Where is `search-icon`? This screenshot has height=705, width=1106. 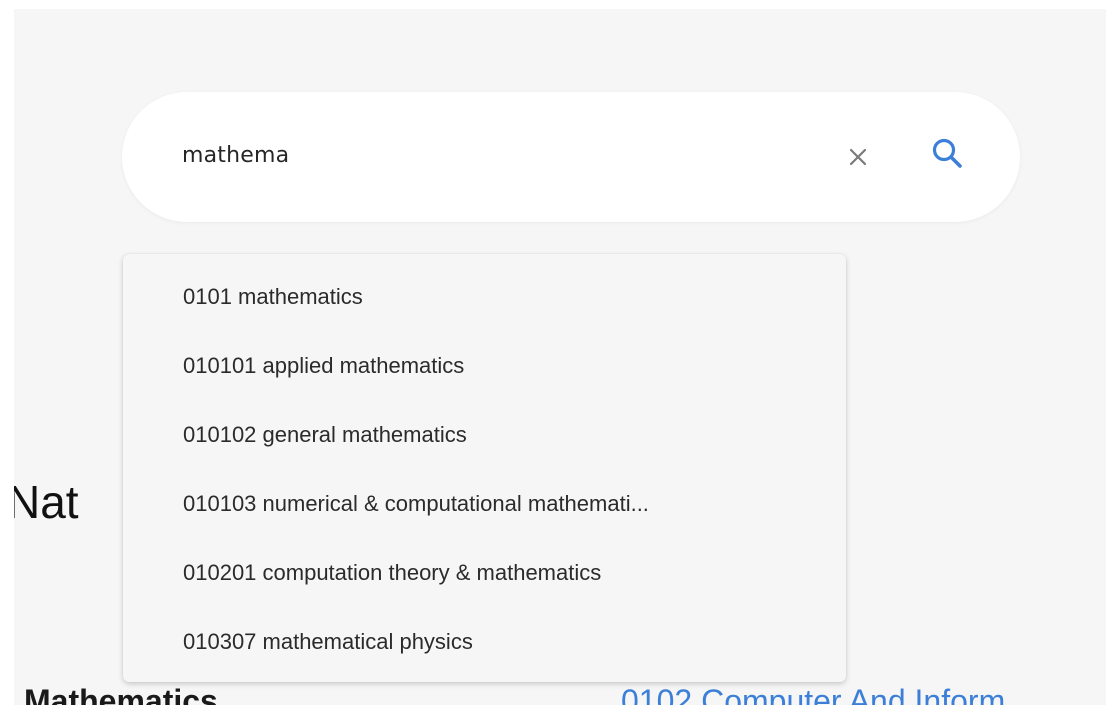
search-icon is located at coordinates (947, 153).